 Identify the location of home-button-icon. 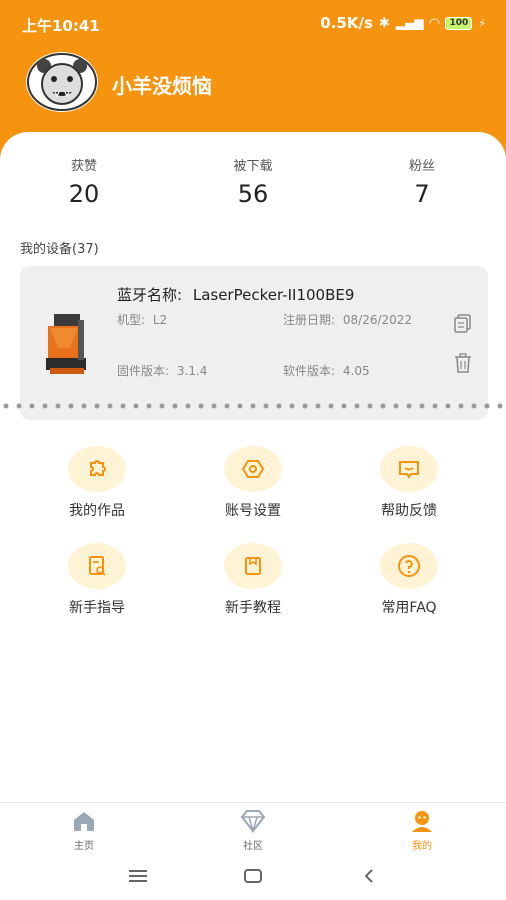
(253, 876).